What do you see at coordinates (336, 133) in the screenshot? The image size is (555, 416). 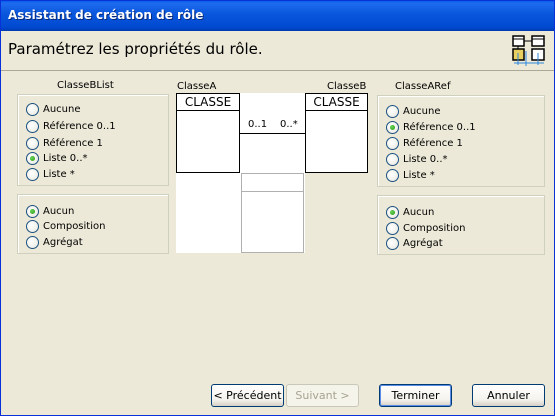 I see `uml-class-b: CLASSE` at bounding box center [336, 133].